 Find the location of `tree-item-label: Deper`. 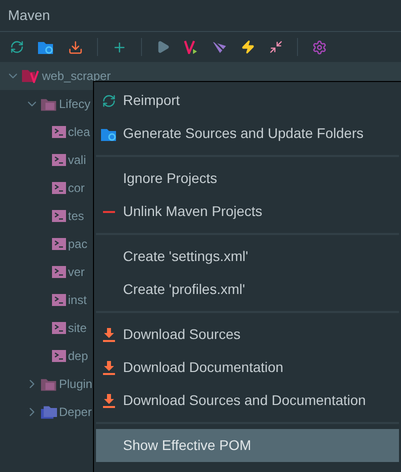

tree-item-label: Deper is located at coordinates (75, 412).